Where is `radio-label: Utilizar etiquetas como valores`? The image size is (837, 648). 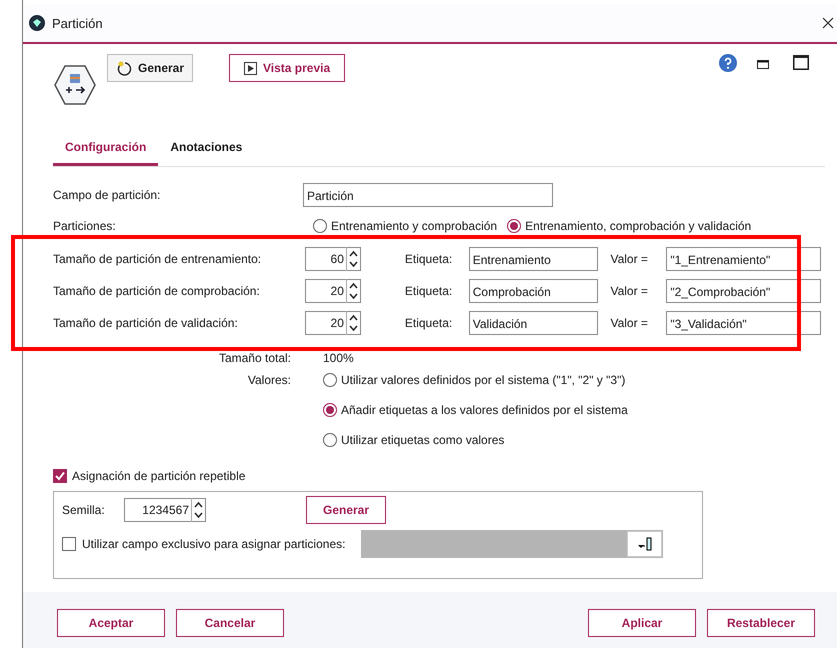 radio-label: Utilizar etiquetas como valores is located at coordinates (422, 440).